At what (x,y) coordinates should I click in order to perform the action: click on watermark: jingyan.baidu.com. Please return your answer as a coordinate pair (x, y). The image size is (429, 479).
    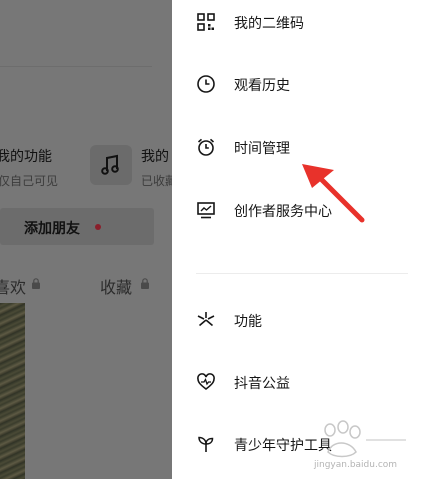
    Looking at the image, I should click on (365, 448).